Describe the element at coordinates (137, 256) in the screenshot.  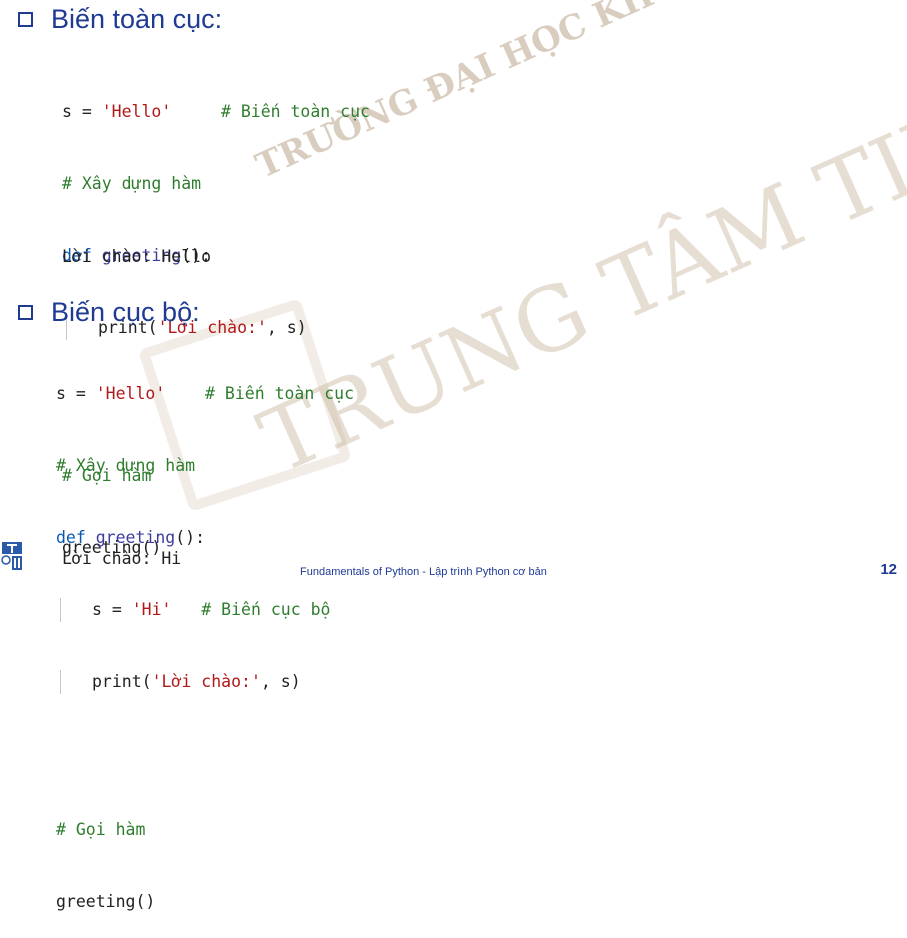
I see `section1-output: Lời chào: Hello` at that location.